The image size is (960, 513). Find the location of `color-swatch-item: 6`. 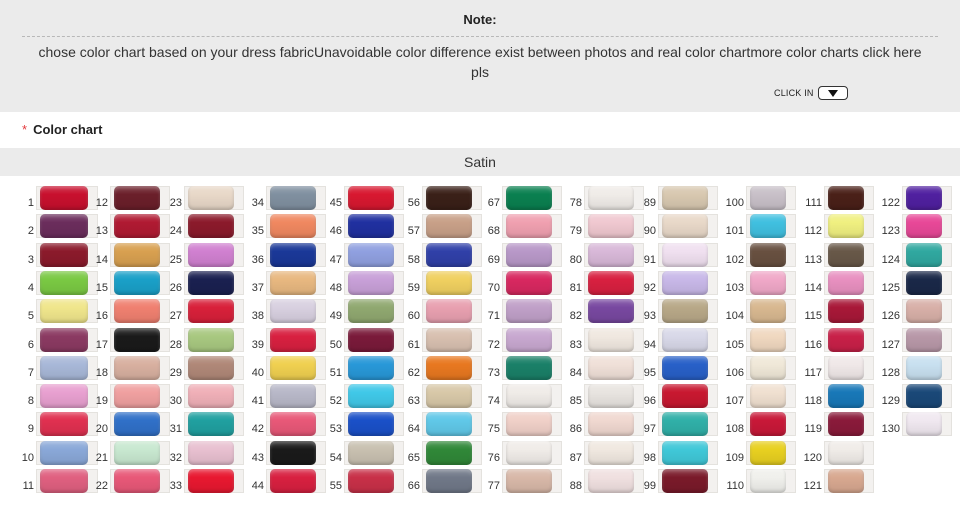

color-swatch-item: 6 is located at coordinates (59, 340).